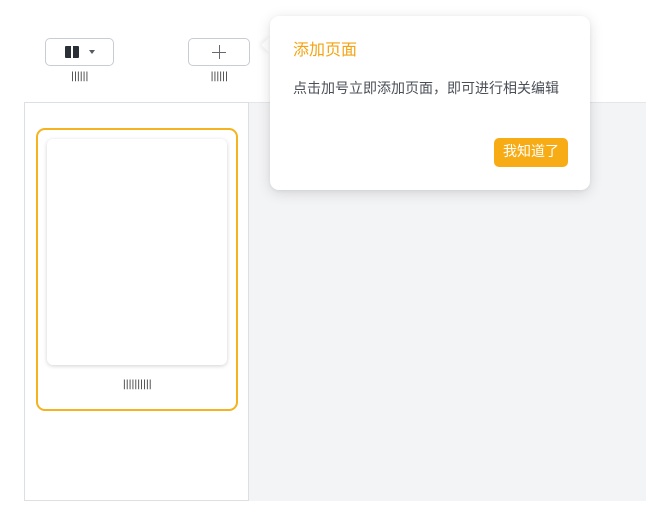 Image resolution: width=670 pixels, height=528 pixels. I want to click on add-page-button-label: ||||||, so click(219, 76).